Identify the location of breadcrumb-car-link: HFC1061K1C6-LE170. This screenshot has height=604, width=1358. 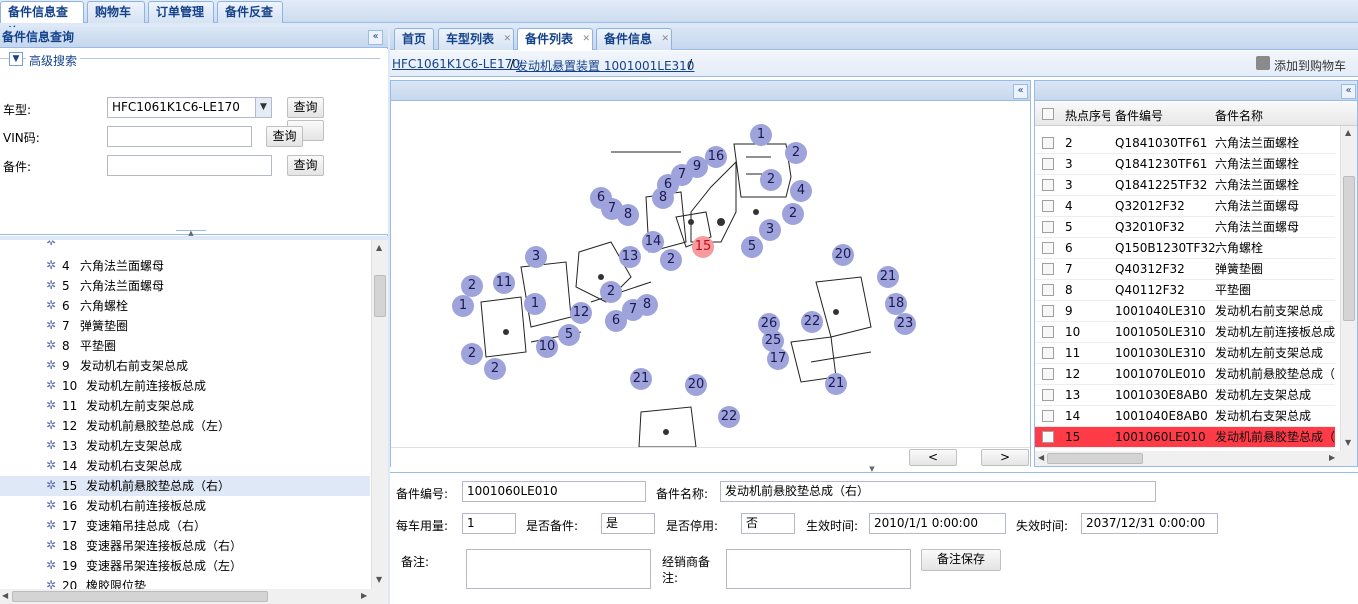
(456, 64).